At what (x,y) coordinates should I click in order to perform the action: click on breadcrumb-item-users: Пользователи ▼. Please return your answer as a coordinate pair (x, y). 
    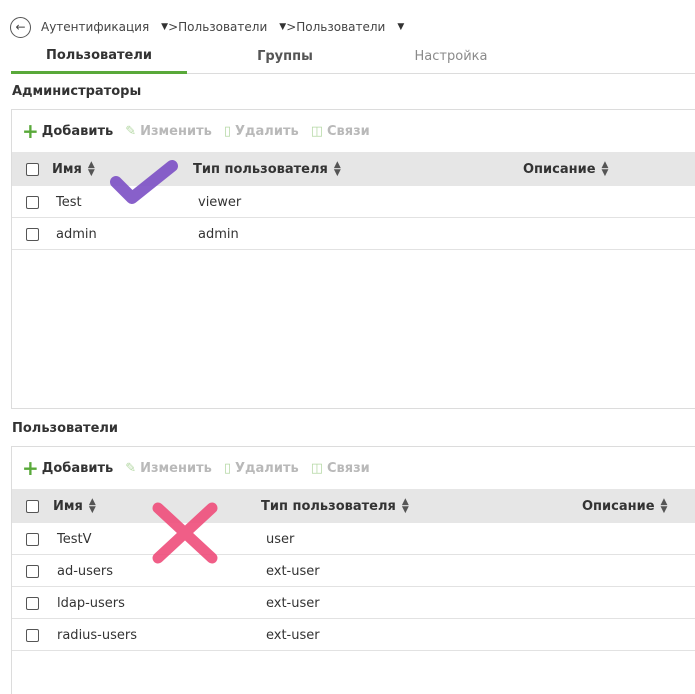
    Looking at the image, I should click on (232, 27).